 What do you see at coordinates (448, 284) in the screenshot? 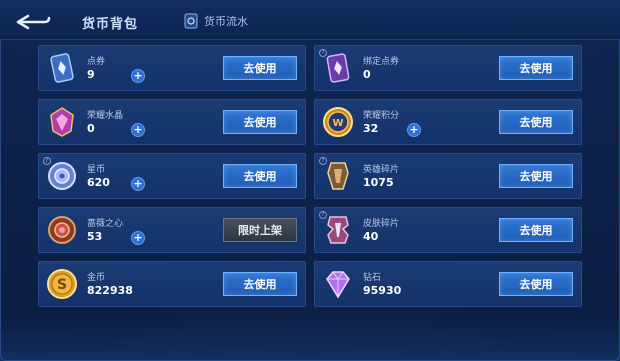
I see `currency-card-diamond: 钻石 95930 去使用` at bounding box center [448, 284].